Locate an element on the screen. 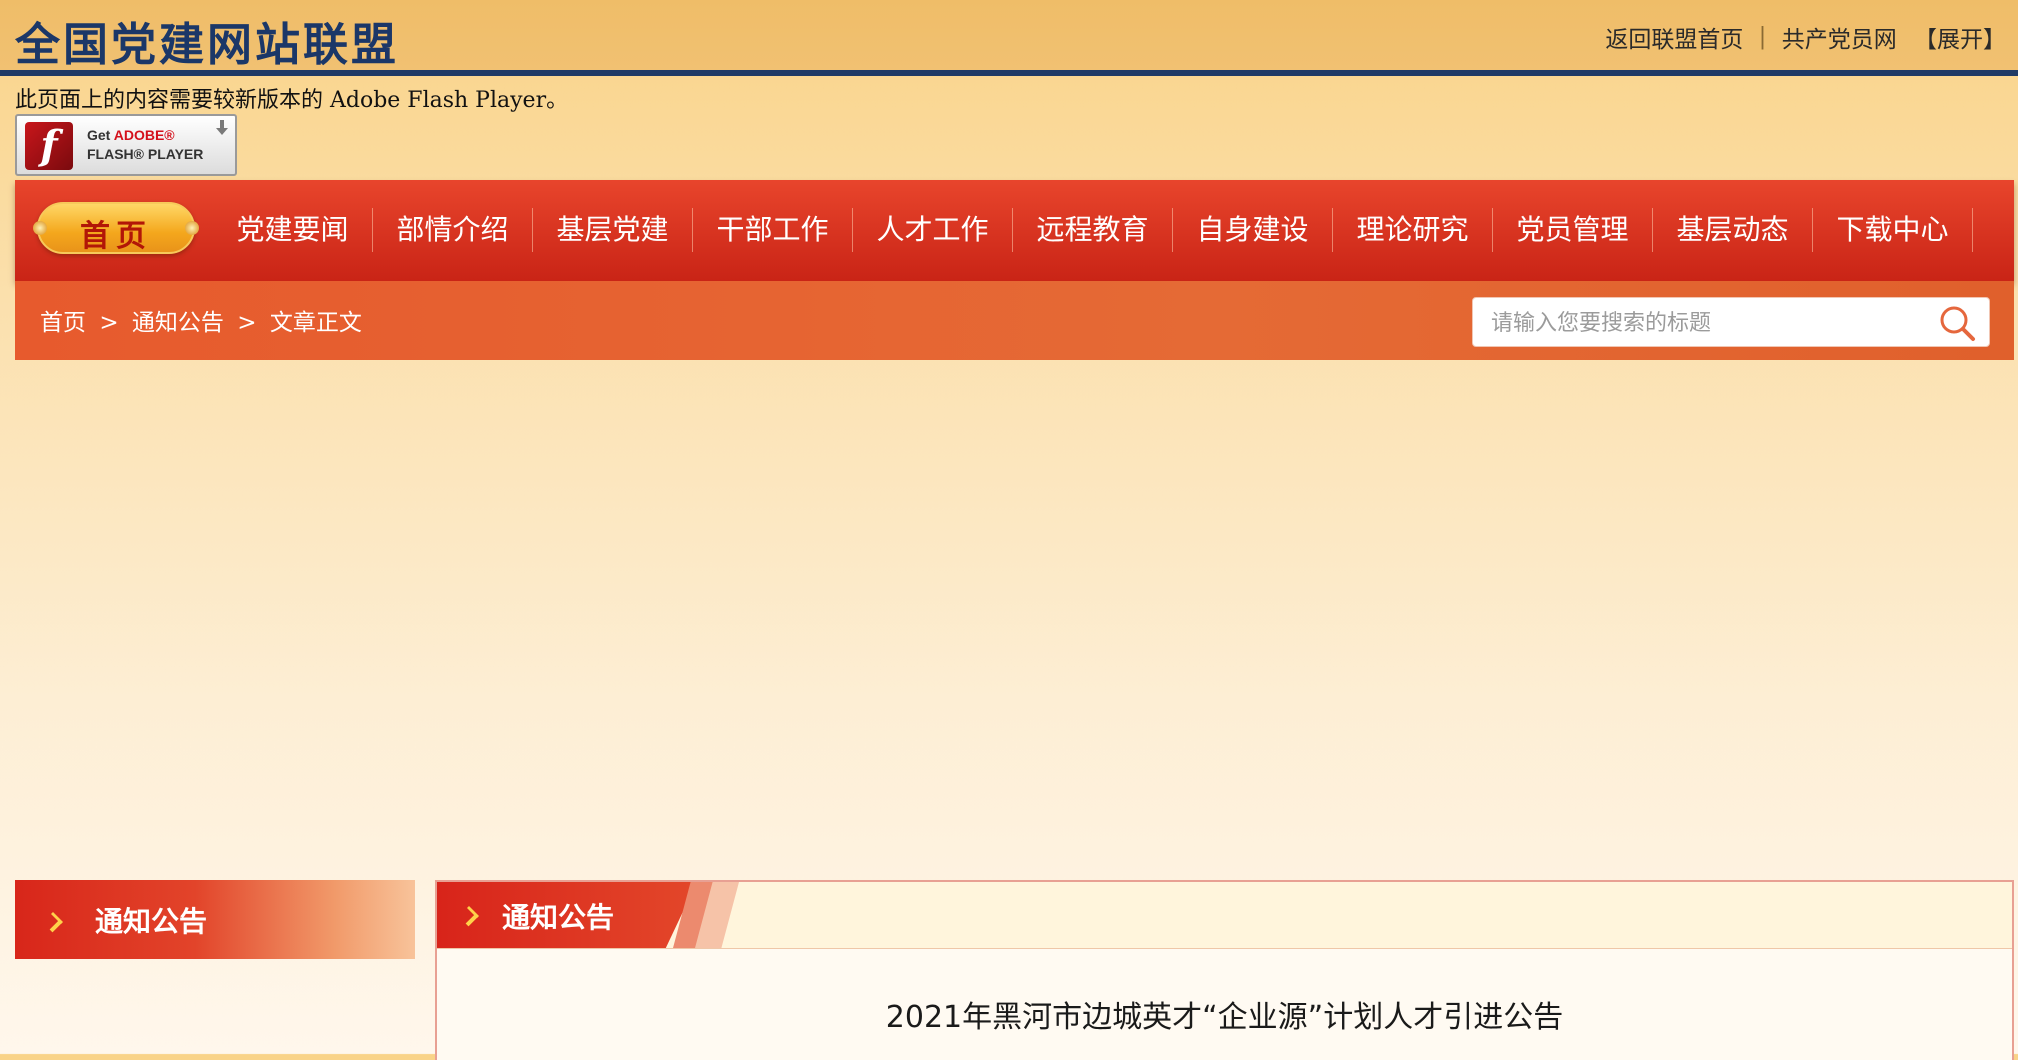 This screenshot has height=1060, width=2018. header-links: 返回联盟首页 | 共产党员网 【展开】 is located at coordinates (1805, 37).